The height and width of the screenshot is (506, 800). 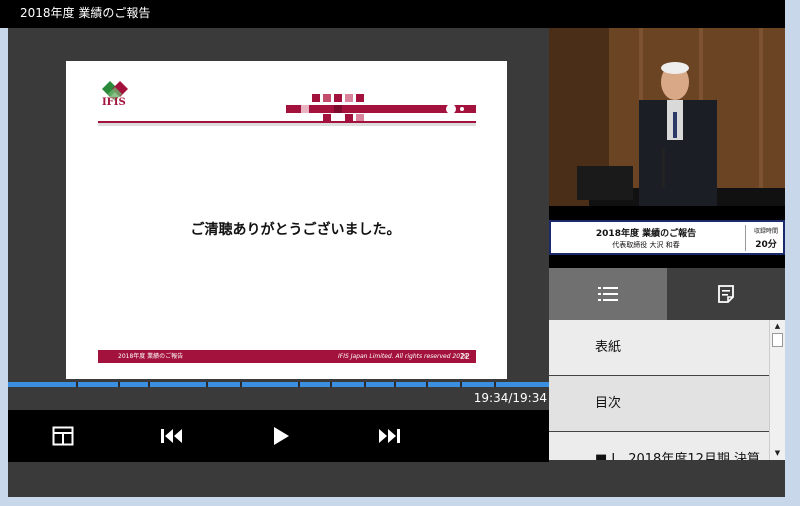 I want to click on seek-bar, so click(x=278, y=384).